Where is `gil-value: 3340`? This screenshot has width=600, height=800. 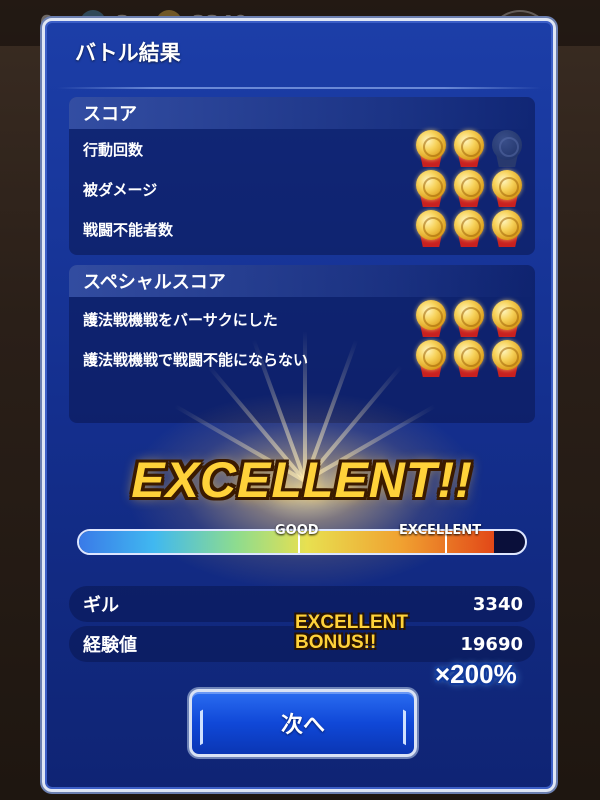 gil-value: 3340 is located at coordinates (497, 604).